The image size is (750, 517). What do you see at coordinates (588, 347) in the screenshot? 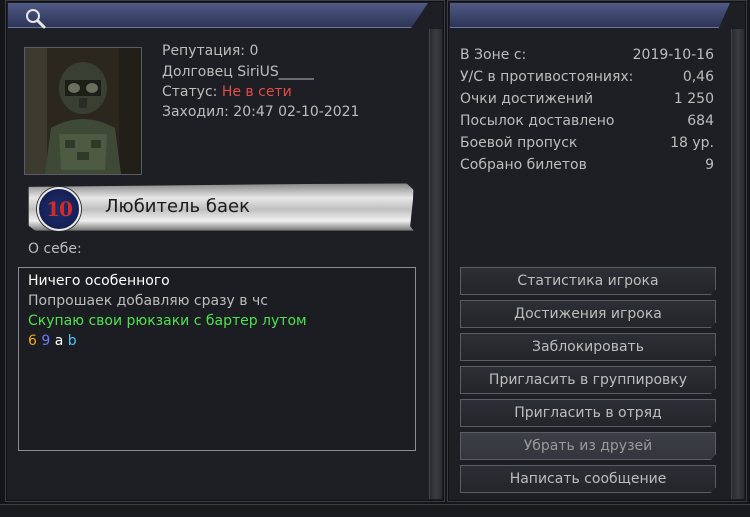
I see `block-button: Заблокировать` at bounding box center [588, 347].